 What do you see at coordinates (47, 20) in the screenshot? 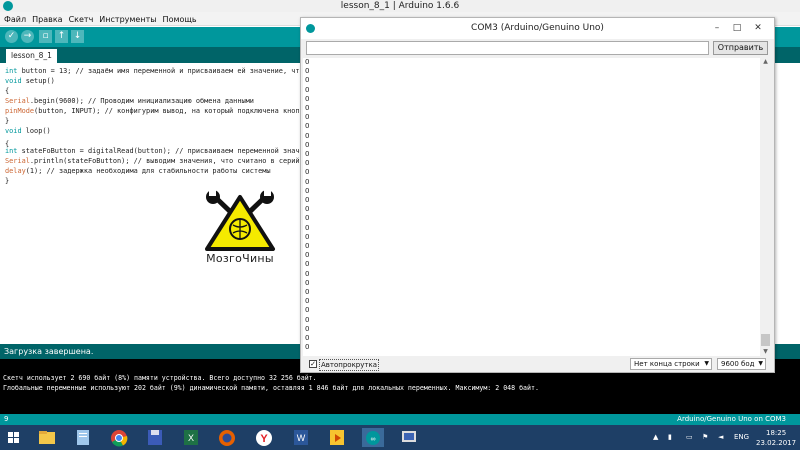
I see `menu-edit: Правка` at bounding box center [47, 20].